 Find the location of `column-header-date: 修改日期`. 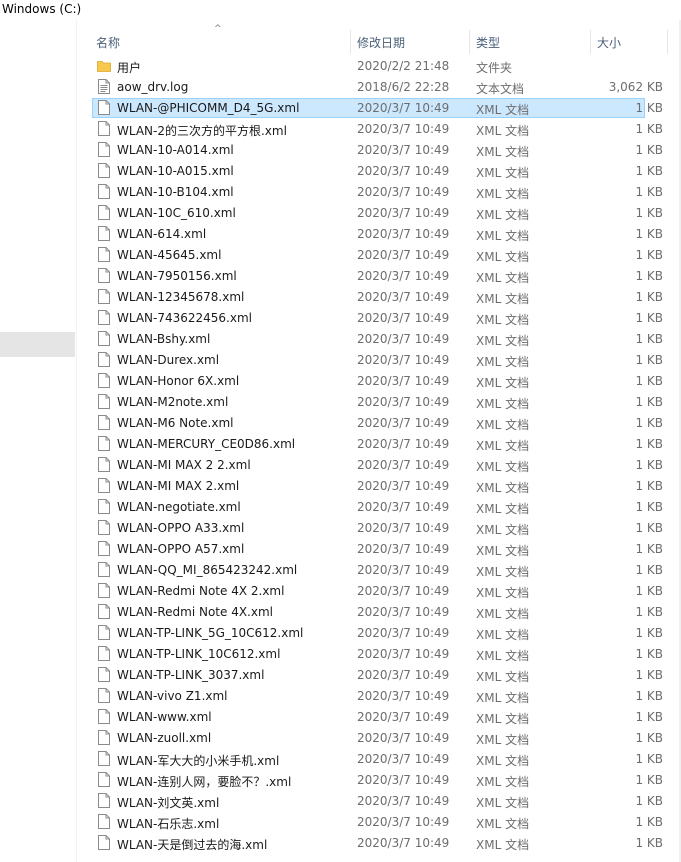

column-header-date: 修改日期 is located at coordinates (381, 42).